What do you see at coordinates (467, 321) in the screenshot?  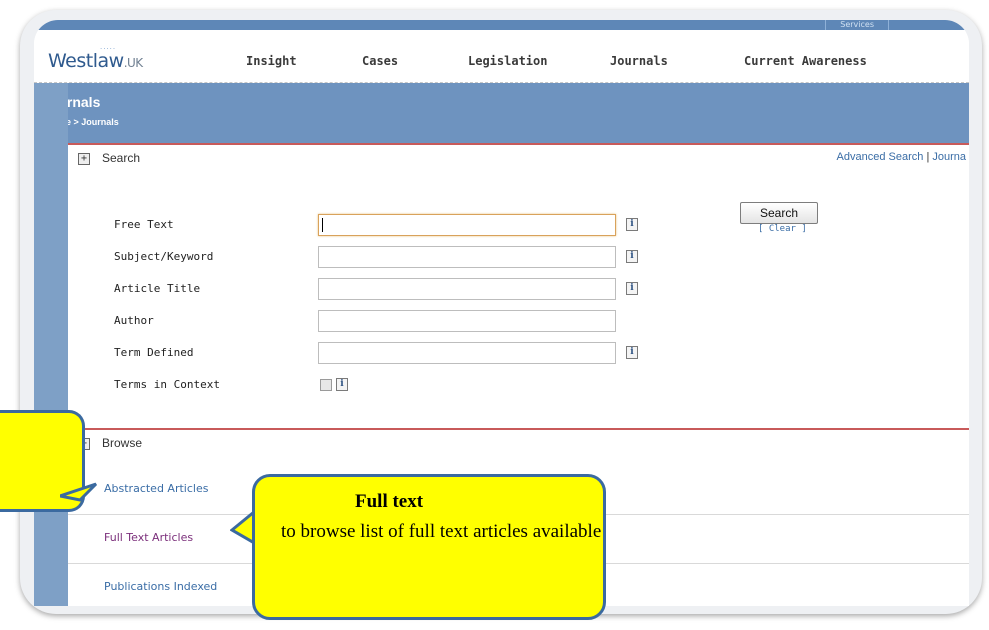 I see `author-input` at bounding box center [467, 321].